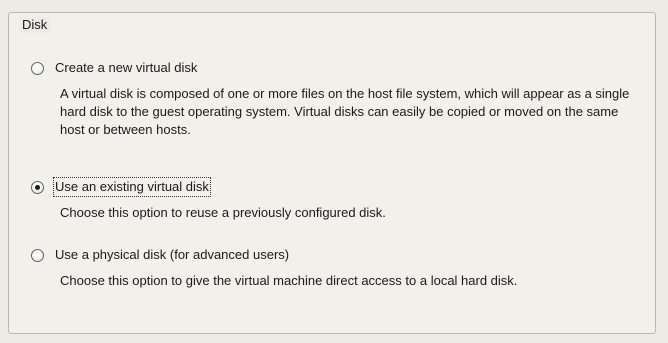 This screenshot has width=668, height=343. Describe the element at coordinates (132, 187) in the screenshot. I see `radio-use-existing-disk-label: Use an existing virtual disk` at that location.